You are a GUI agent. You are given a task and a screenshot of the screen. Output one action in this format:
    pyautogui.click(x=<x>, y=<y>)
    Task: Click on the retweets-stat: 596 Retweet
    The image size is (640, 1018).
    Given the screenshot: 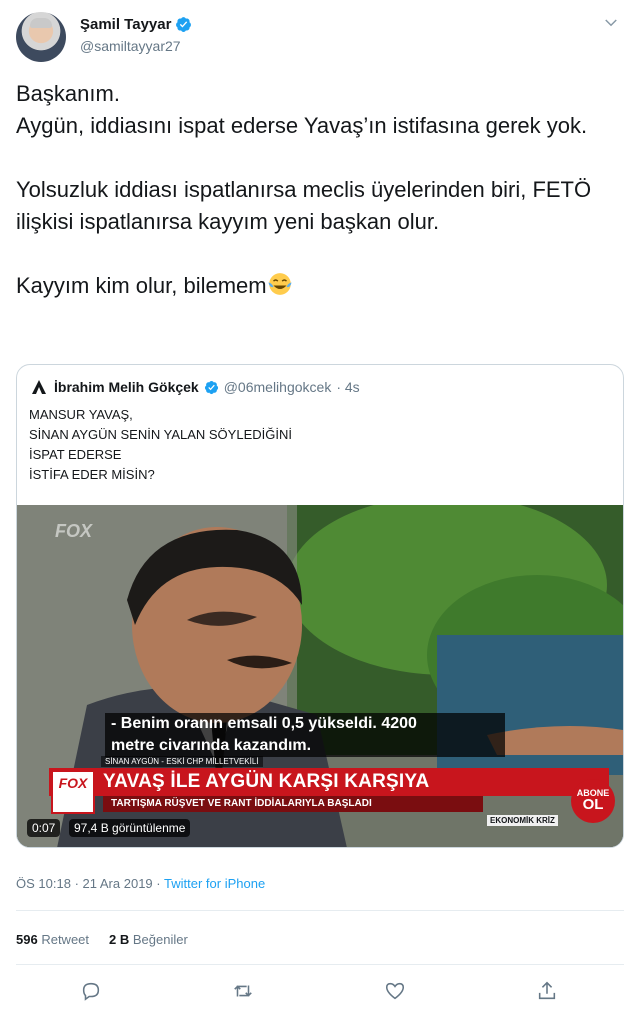 What is the action you would take?
    pyautogui.click(x=52, y=939)
    